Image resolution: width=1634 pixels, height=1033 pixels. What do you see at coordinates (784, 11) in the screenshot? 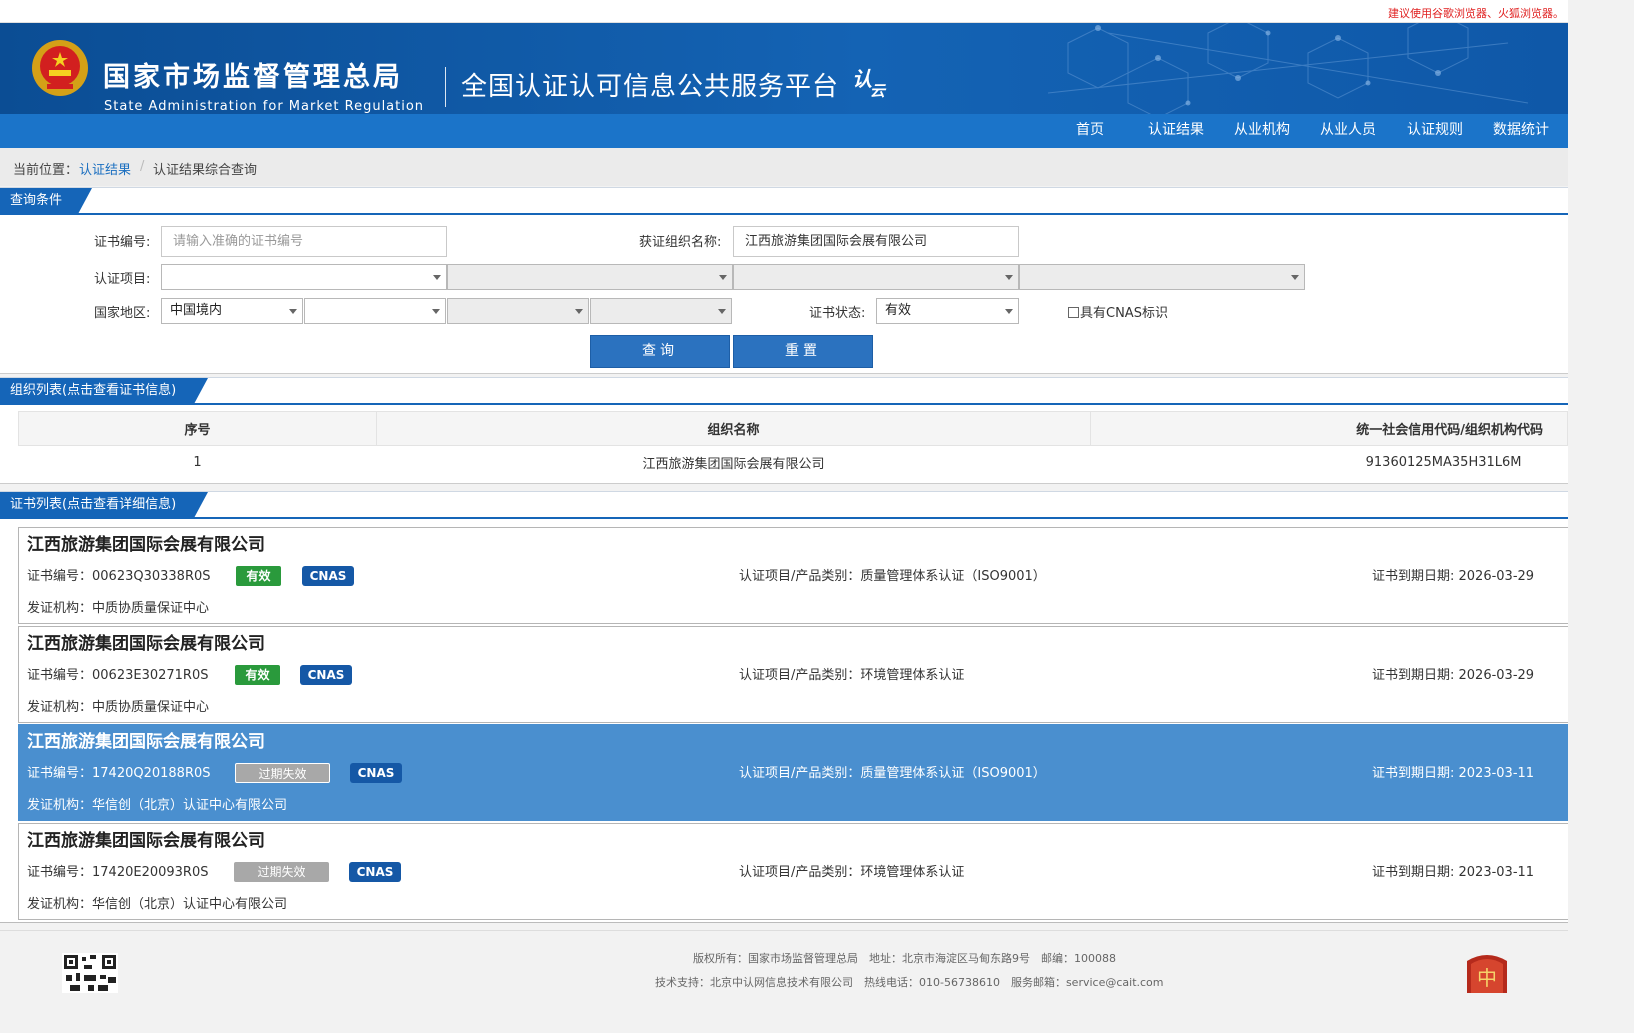
I see `browser-tip-bar: 建议使用谷歌浏览器、火狐浏览器。` at bounding box center [784, 11].